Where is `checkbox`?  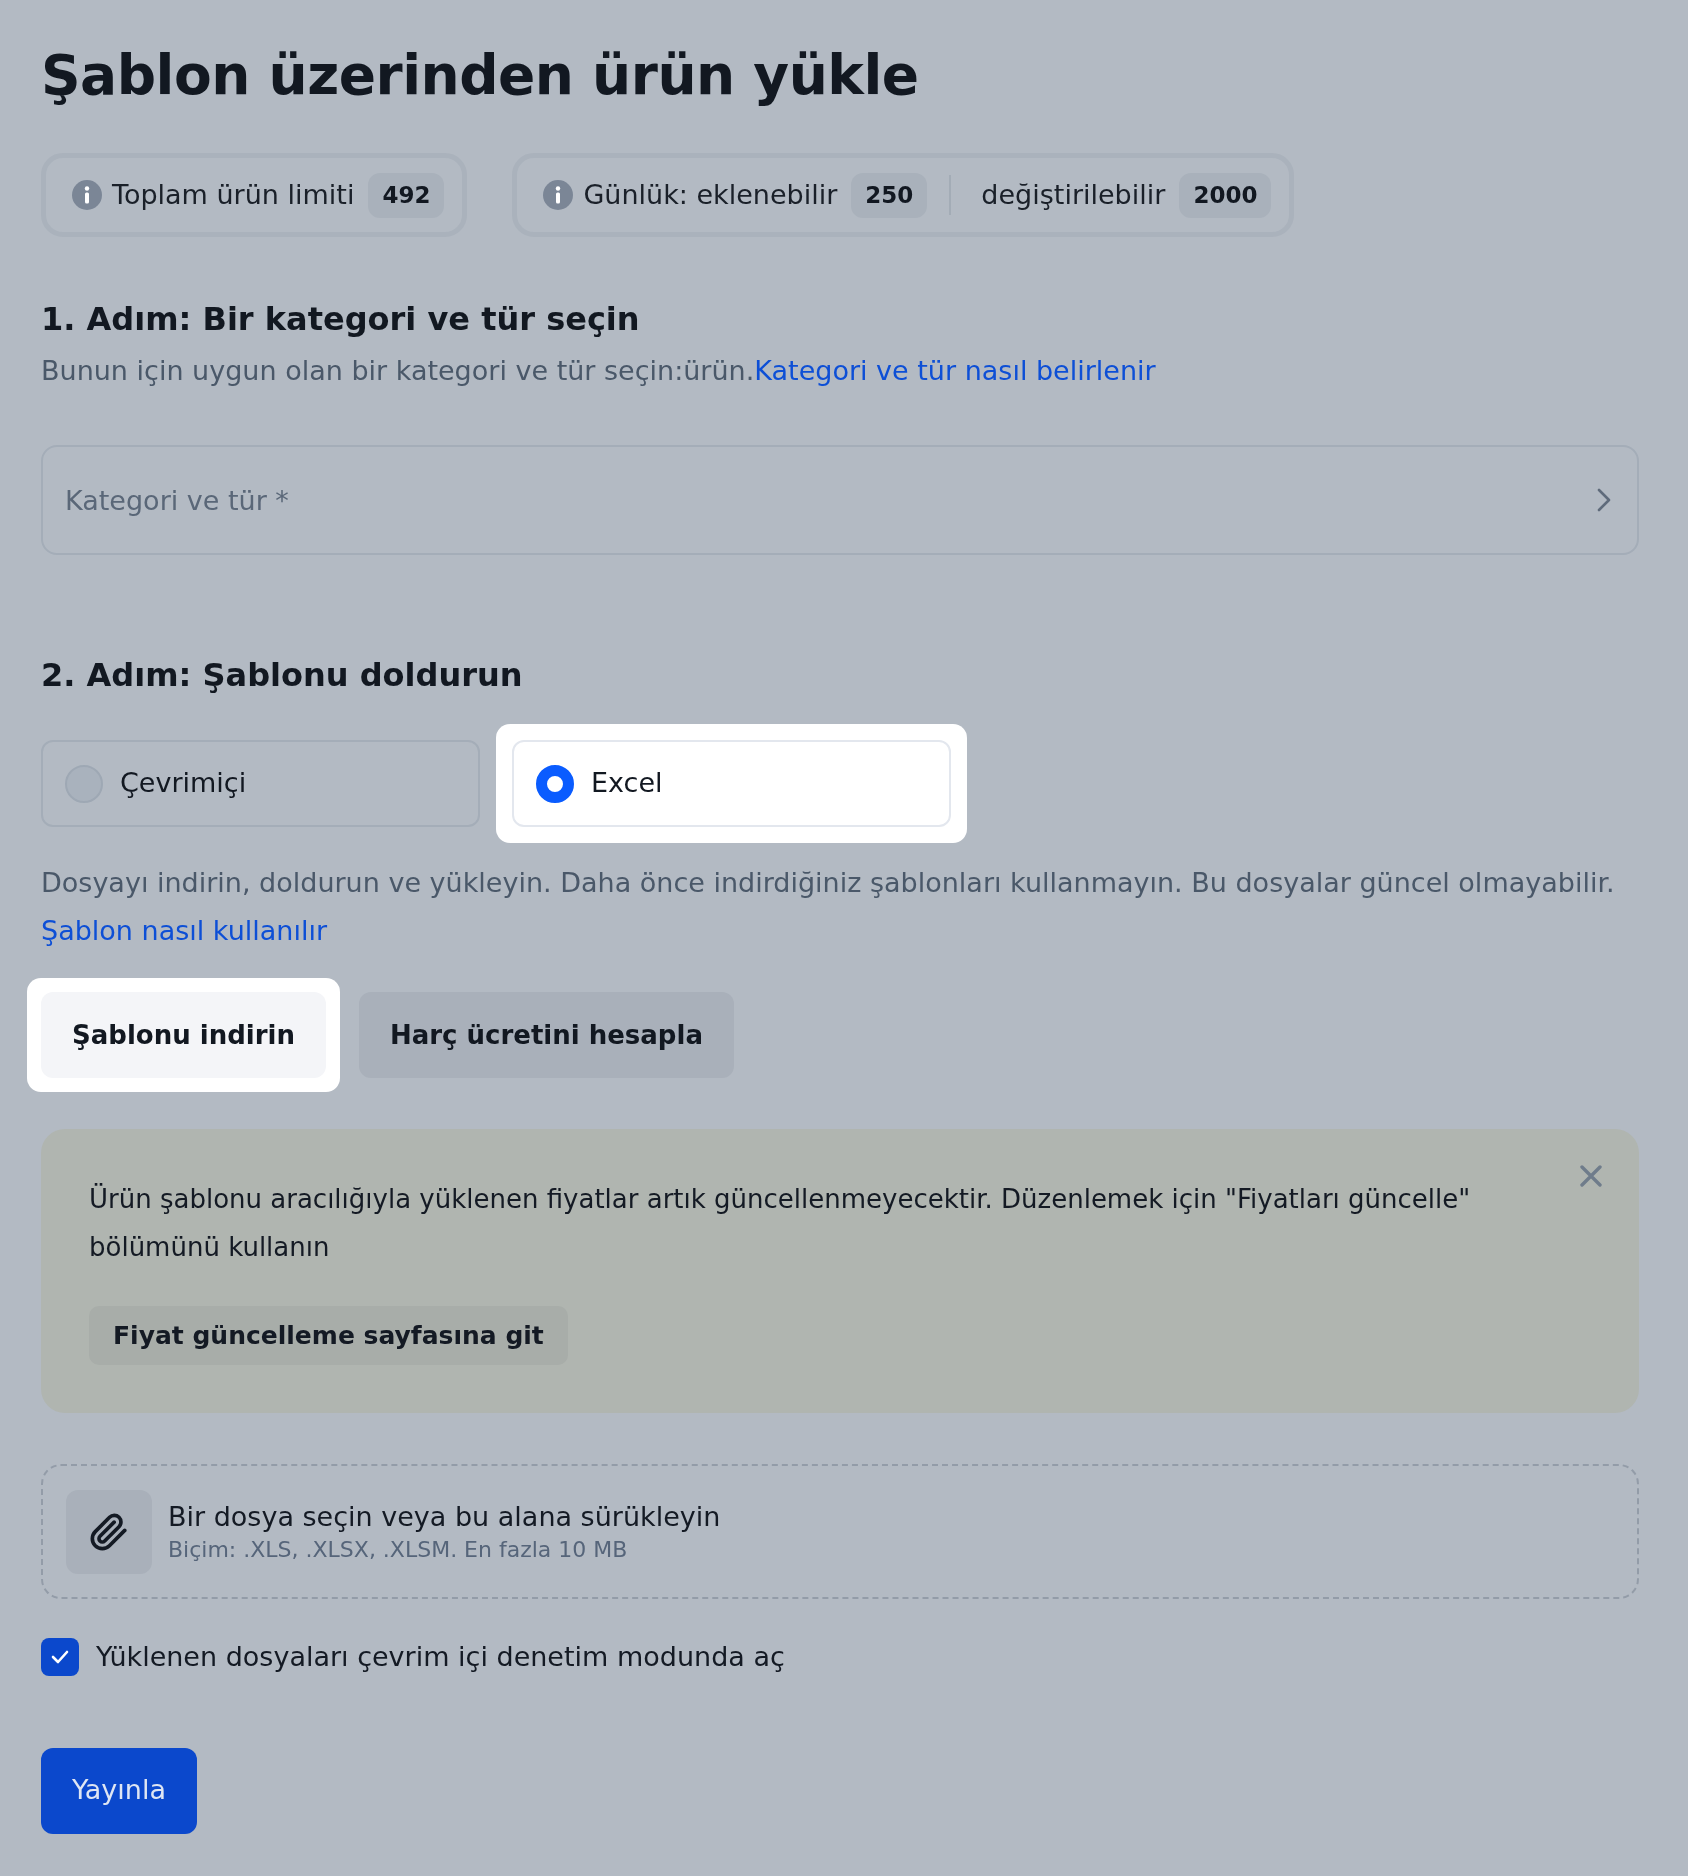
checkbox is located at coordinates (60, 1657).